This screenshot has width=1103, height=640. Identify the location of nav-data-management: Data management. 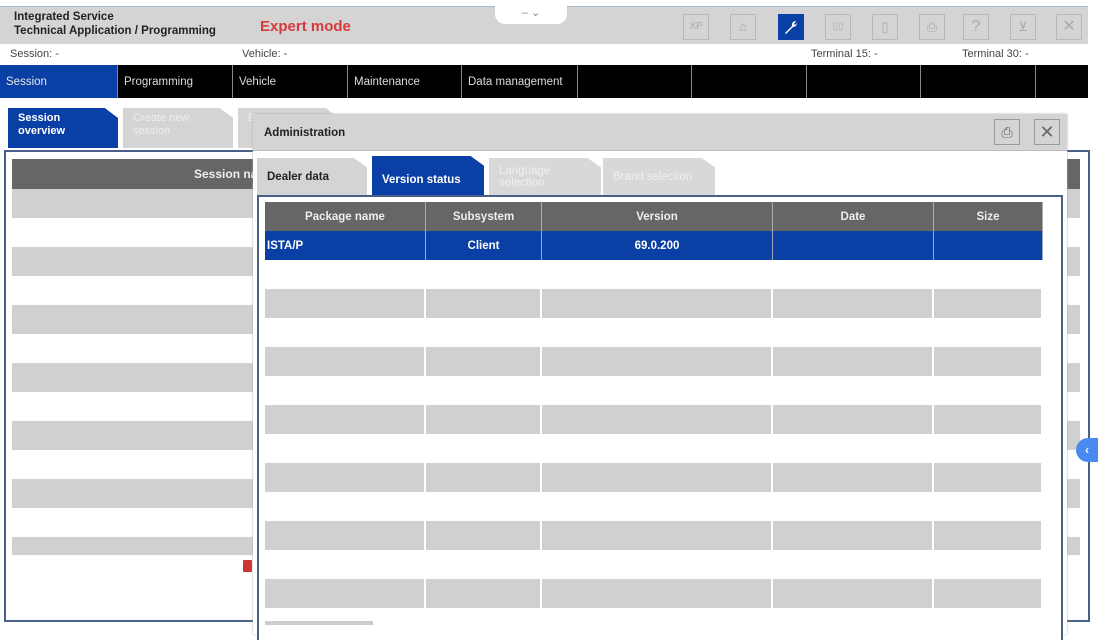
(520, 81).